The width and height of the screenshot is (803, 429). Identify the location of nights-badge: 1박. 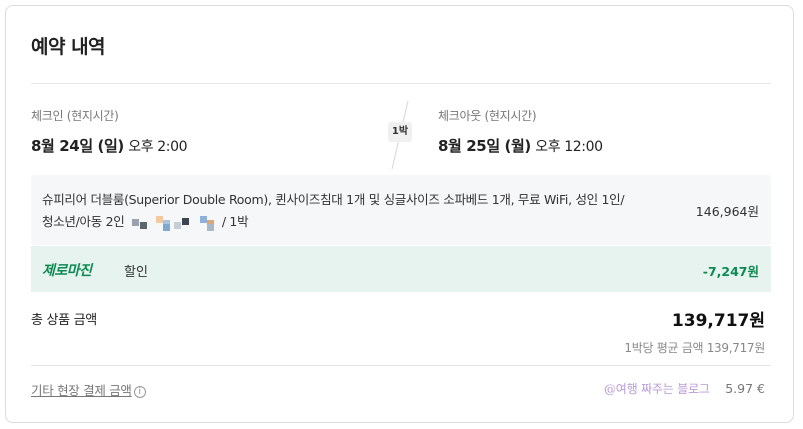
(400, 132).